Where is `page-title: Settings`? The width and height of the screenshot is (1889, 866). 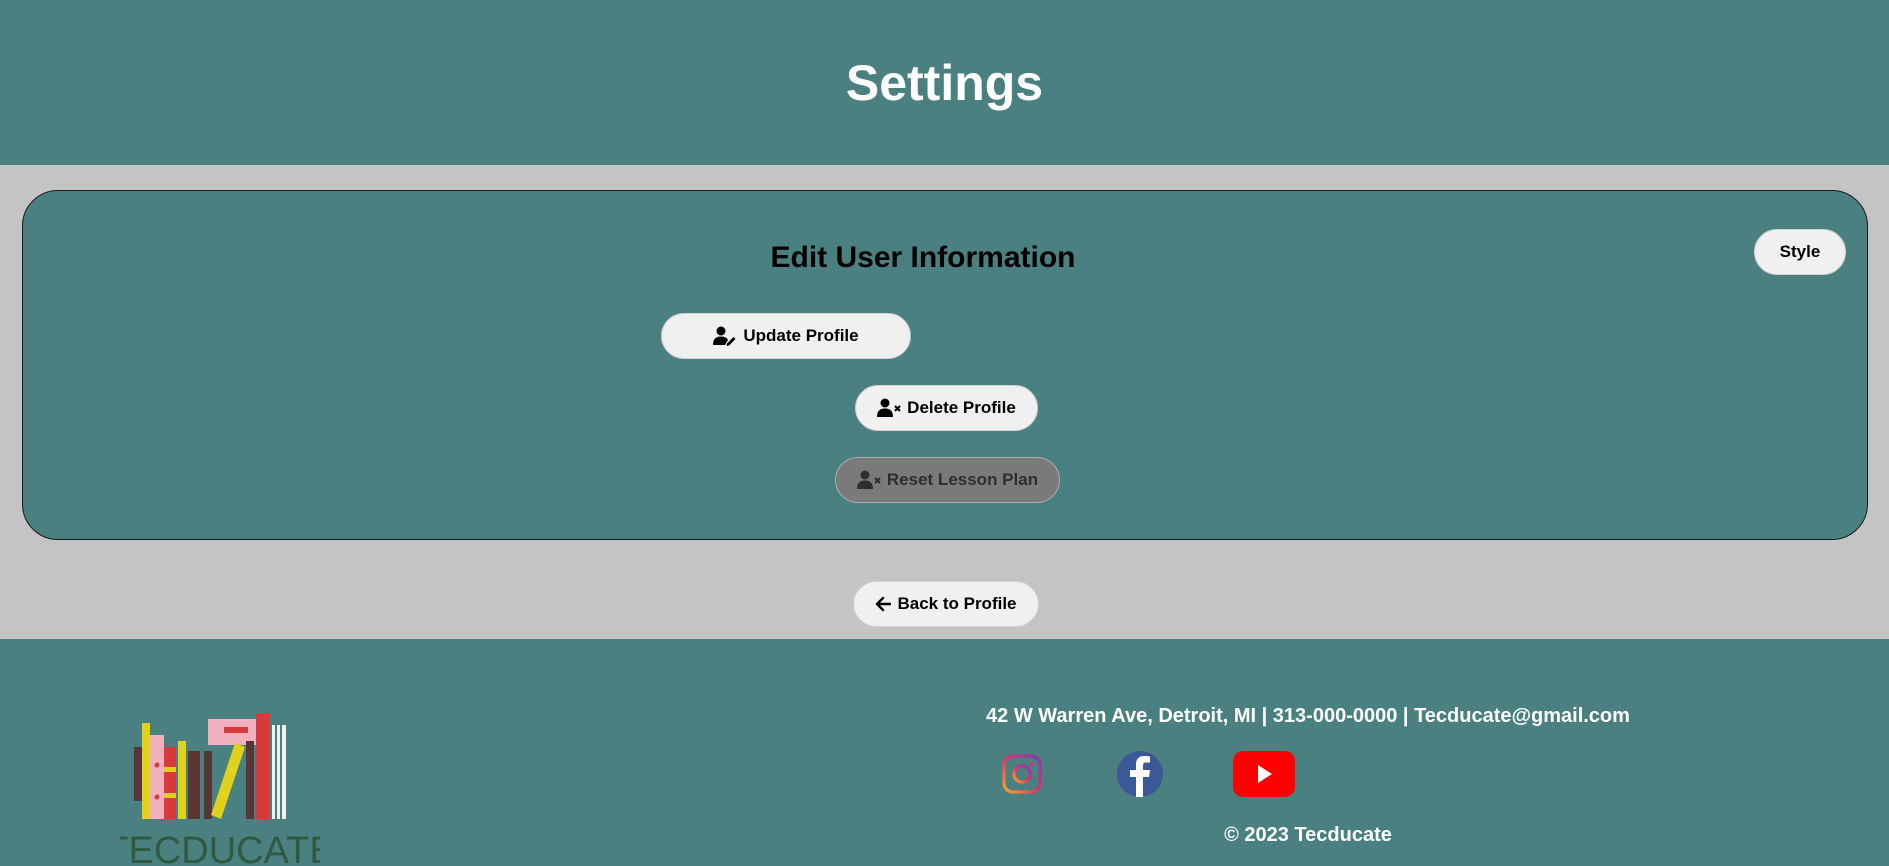 page-title: Settings is located at coordinates (944, 82).